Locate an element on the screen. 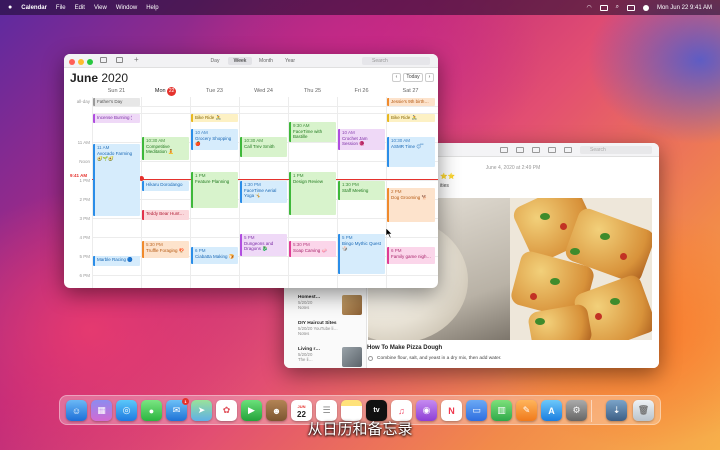 This screenshot has width=720, height=450. today-badge: 22 is located at coordinates (172, 91).